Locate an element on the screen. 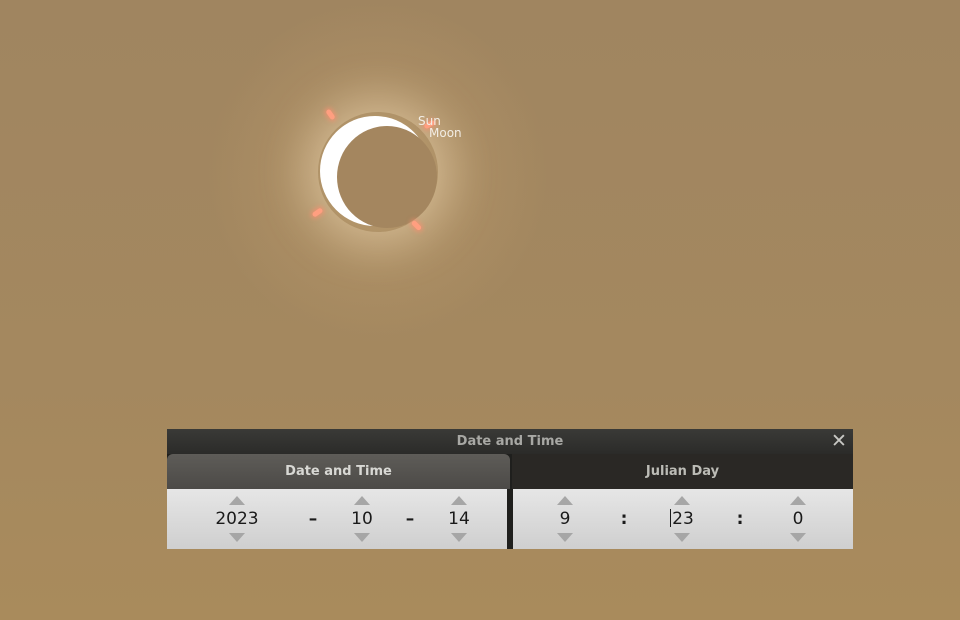 The image size is (960, 620). minute-value: 23 is located at coordinates (683, 519).